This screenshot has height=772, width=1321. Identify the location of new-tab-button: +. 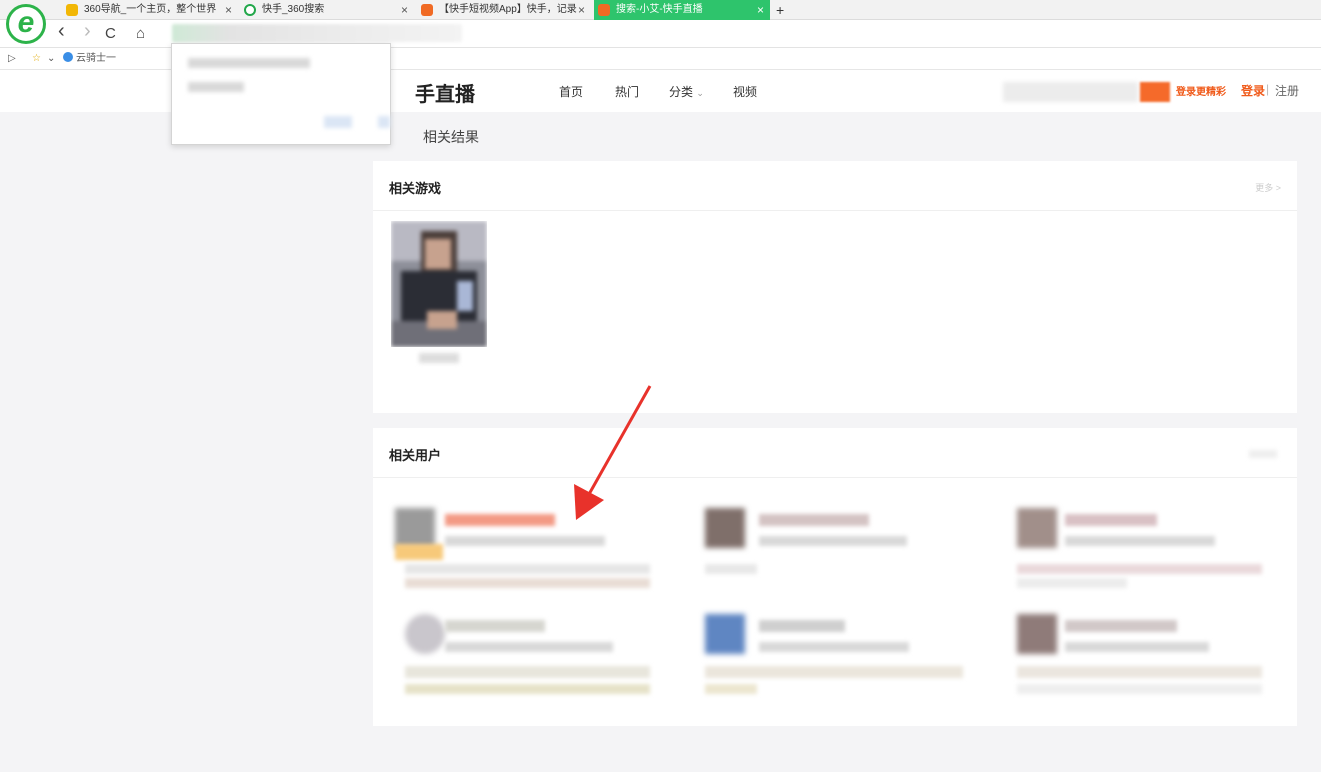
(780, 10).